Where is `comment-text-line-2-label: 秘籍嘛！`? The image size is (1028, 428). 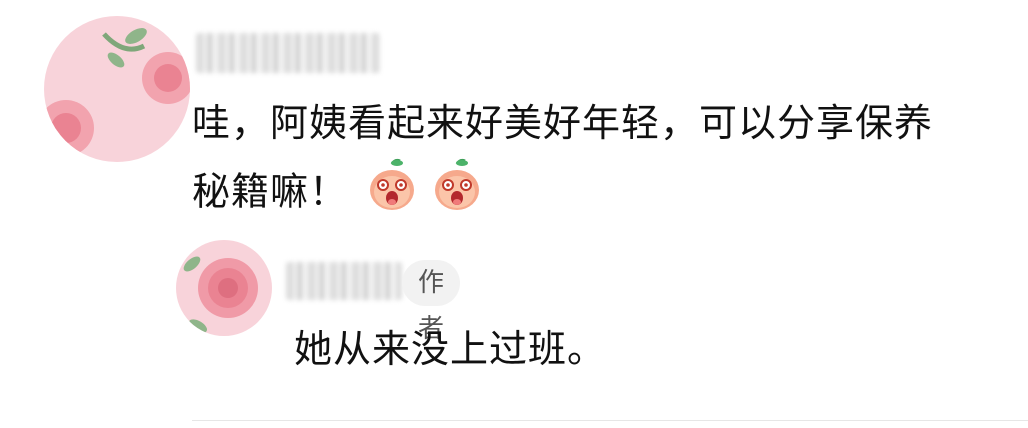
comment-text-line-2-label: 秘籍嘛！ is located at coordinates (270, 191).